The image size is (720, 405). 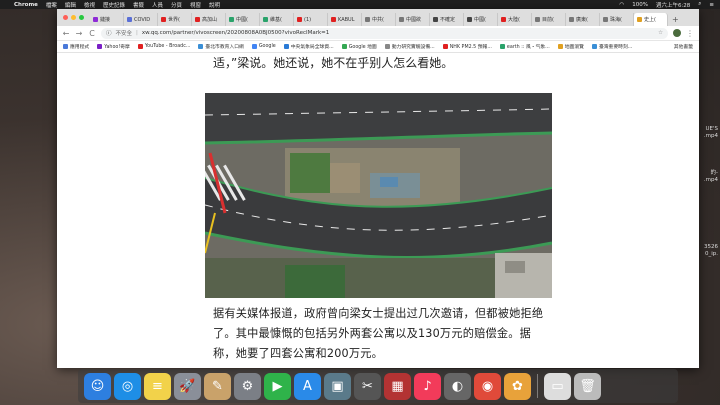 I want to click on browser-tab: 鏈接, so click(x=107, y=19).